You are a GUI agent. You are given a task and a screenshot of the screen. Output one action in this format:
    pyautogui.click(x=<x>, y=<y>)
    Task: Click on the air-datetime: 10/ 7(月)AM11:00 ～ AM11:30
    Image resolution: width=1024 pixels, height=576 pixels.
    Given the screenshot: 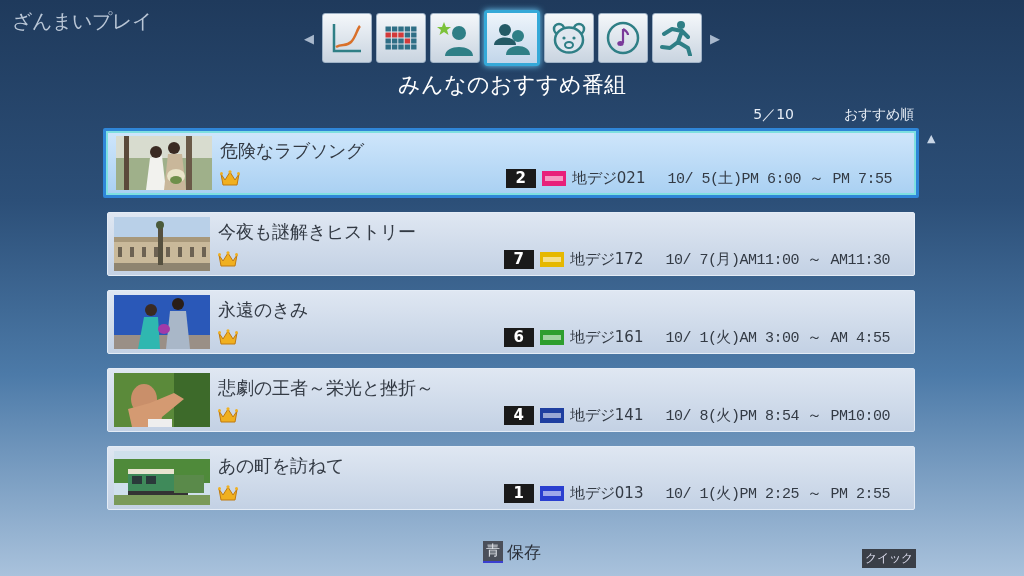 What is the action you would take?
    pyautogui.click(x=777, y=259)
    